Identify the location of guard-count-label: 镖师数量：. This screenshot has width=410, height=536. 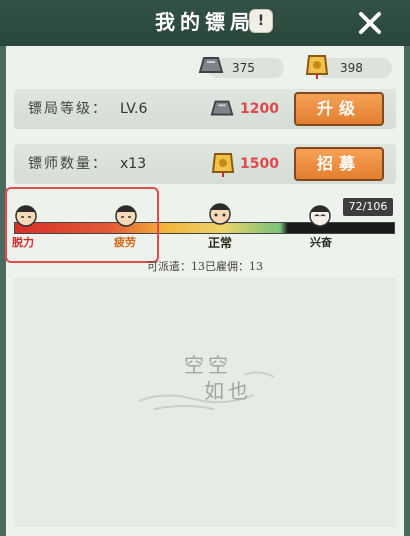
(68, 164).